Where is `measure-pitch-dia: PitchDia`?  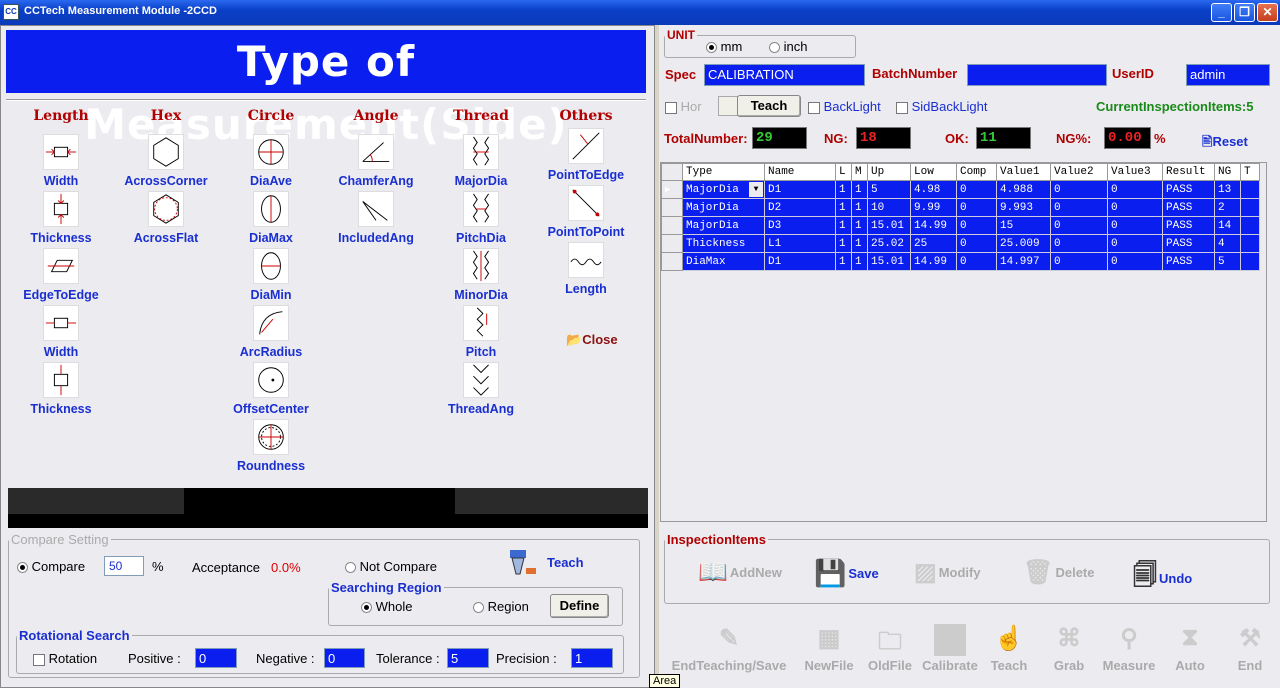 measure-pitch-dia: PitchDia is located at coordinates (481, 218).